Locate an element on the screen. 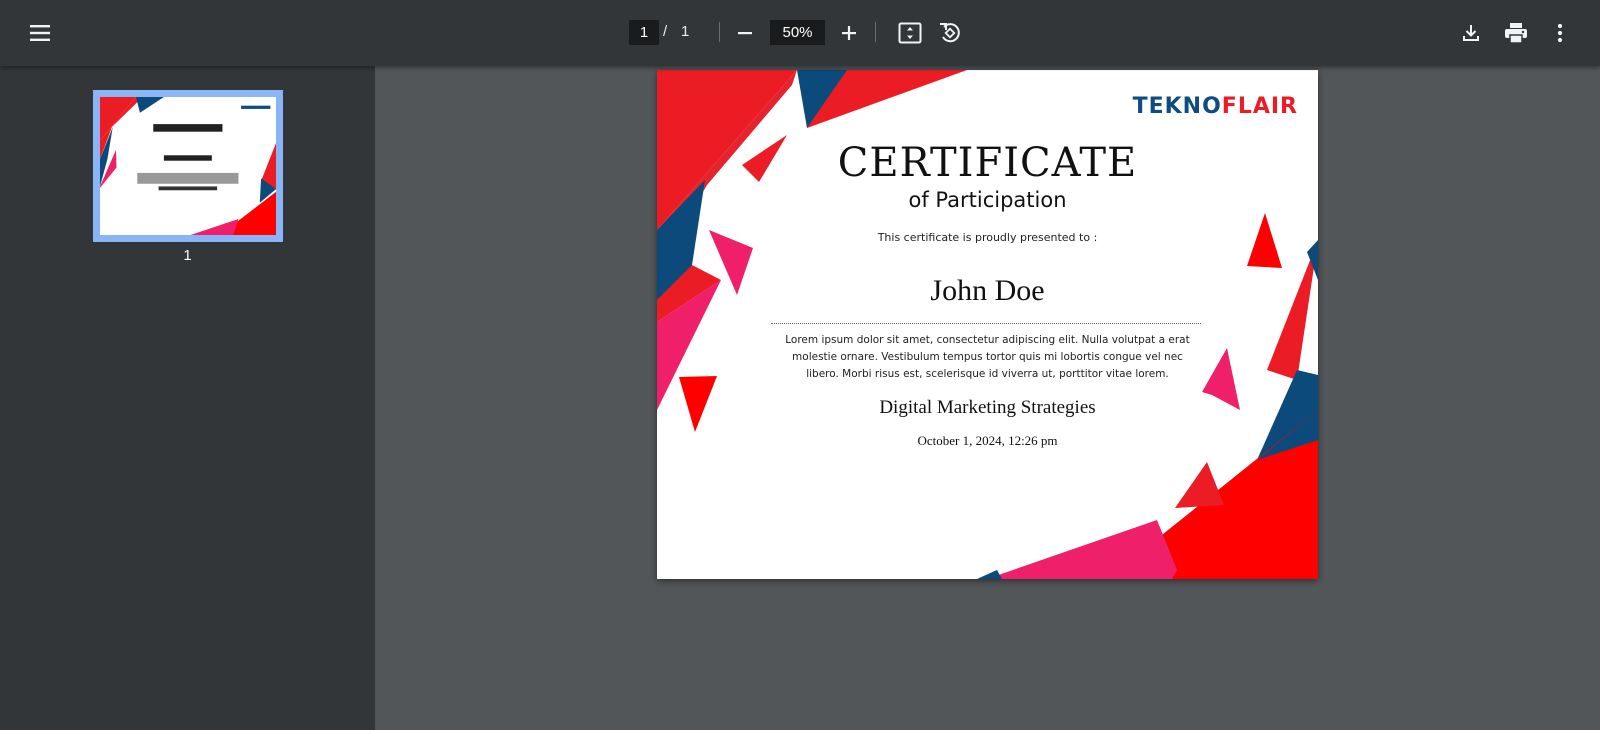 The height and width of the screenshot is (730, 1600). download-button is located at coordinates (1471, 33).